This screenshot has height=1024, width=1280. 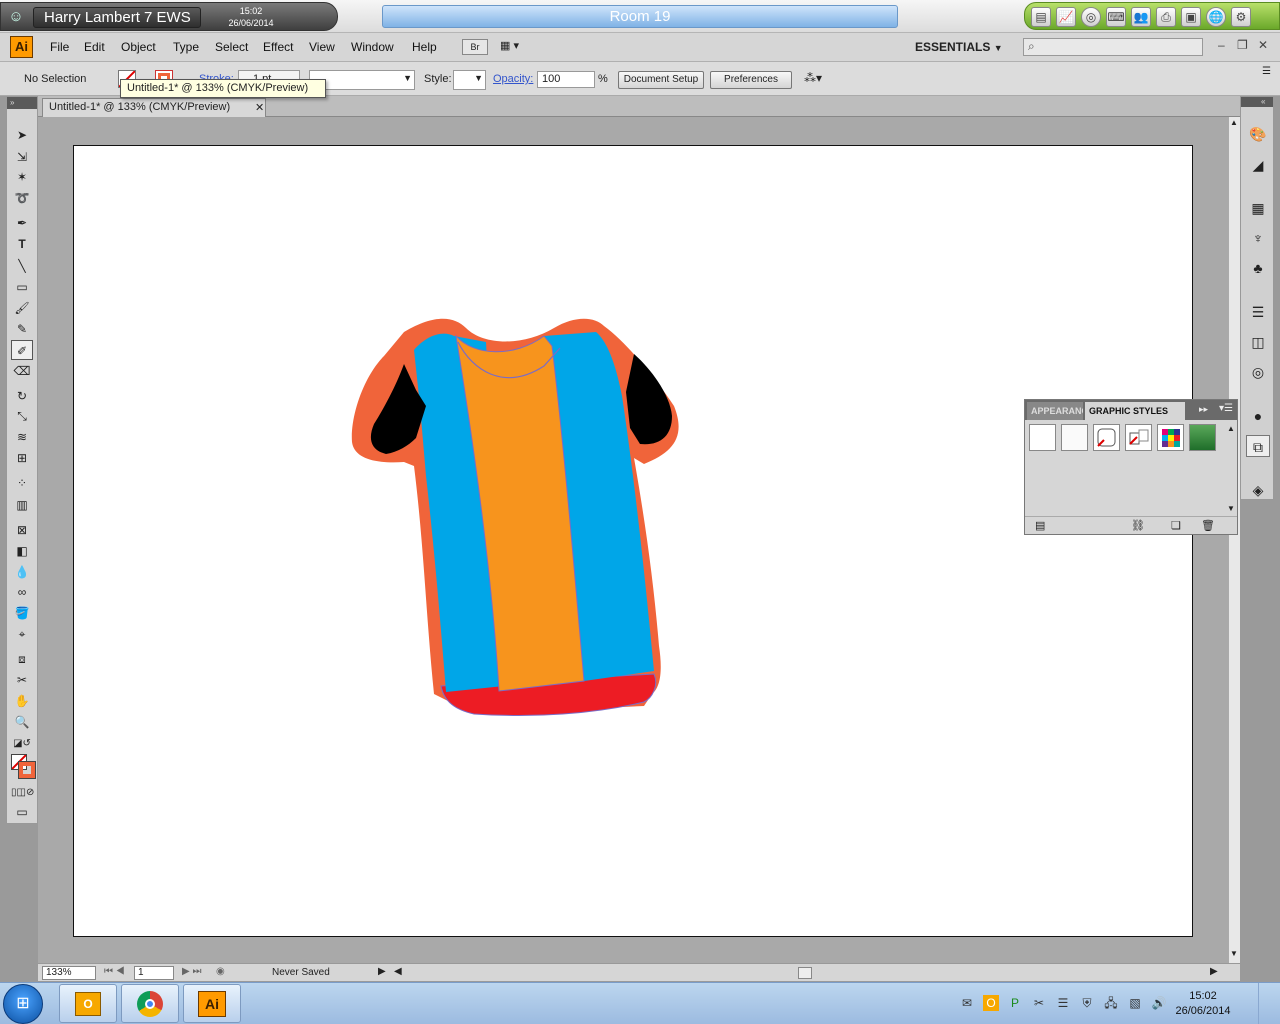 What do you see at coordinates (23, 1004) in the screenshot?
I see `start-button: ⊞` at bounding box center [23, 1004].